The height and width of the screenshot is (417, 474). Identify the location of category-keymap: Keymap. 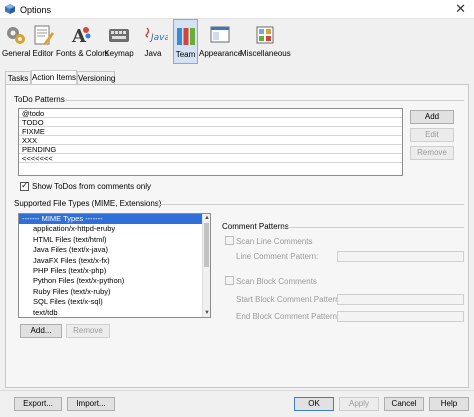
(119, 41).